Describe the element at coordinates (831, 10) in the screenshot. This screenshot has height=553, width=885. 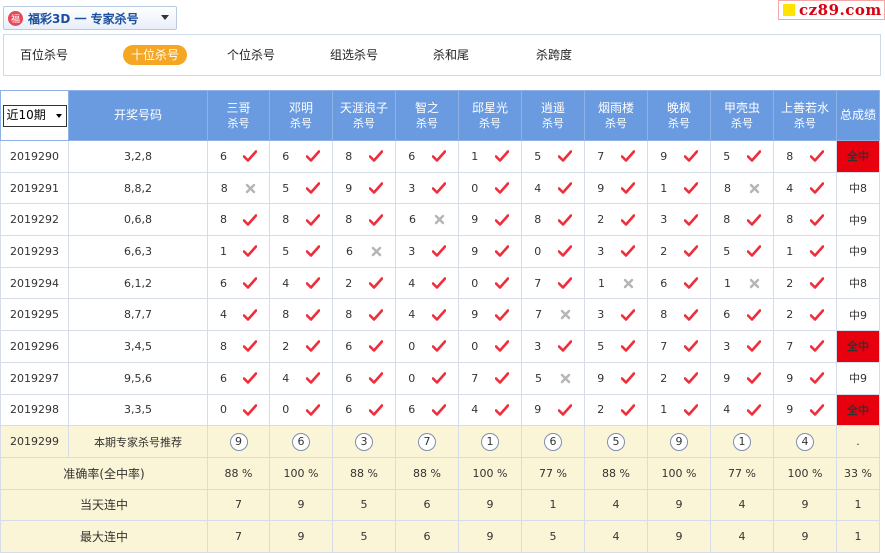
I see `site-badge: cz89.com` at that location.